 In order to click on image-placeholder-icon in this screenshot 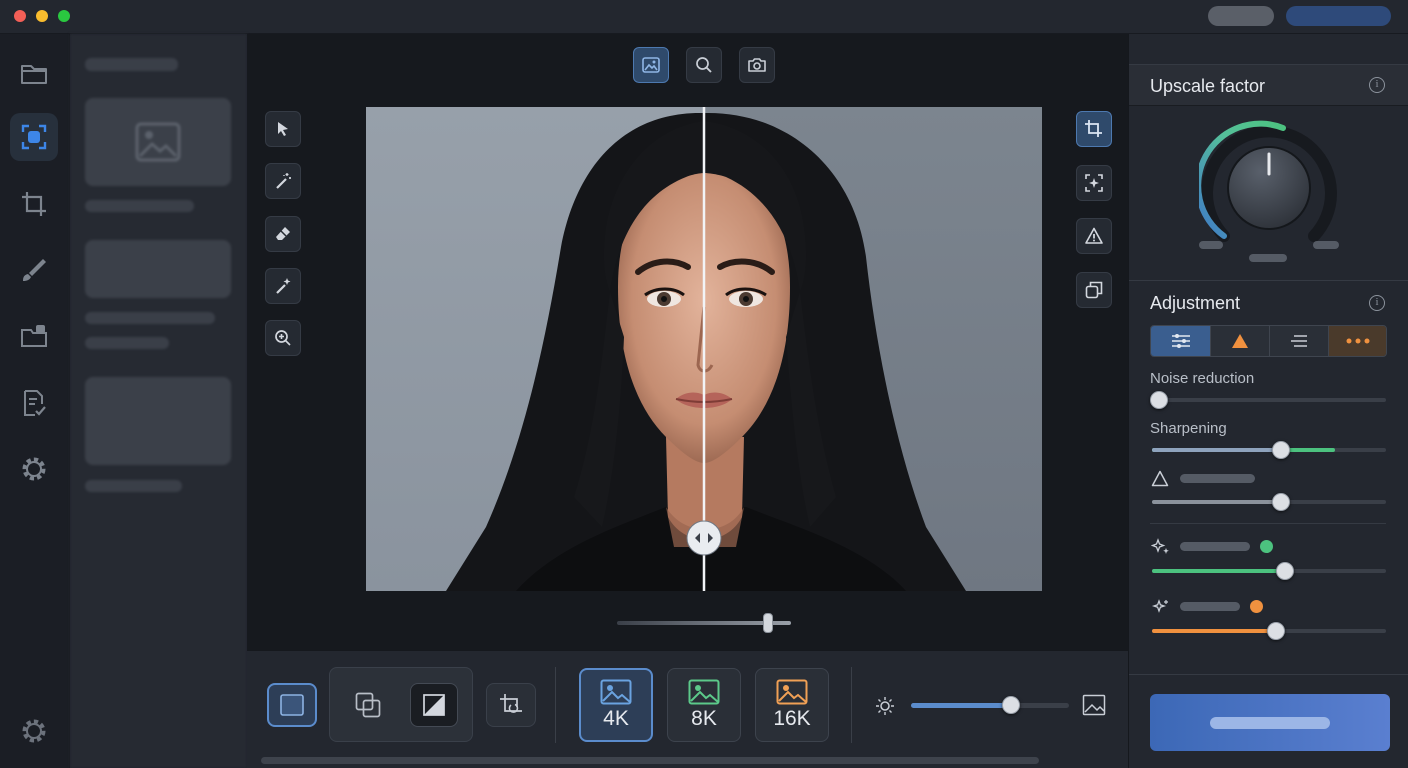, I will do `click(158, 142)`.